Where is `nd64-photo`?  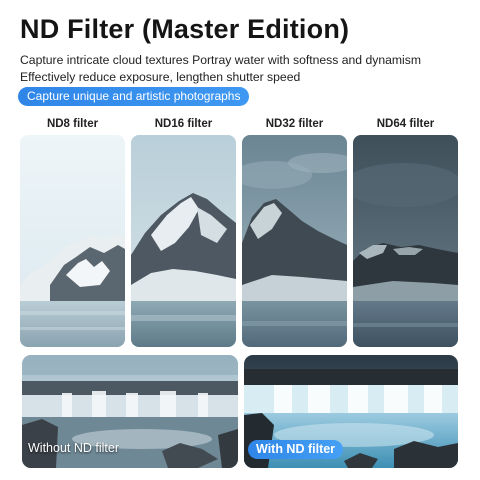
nd64-photo is located at coordinates (405, 241).